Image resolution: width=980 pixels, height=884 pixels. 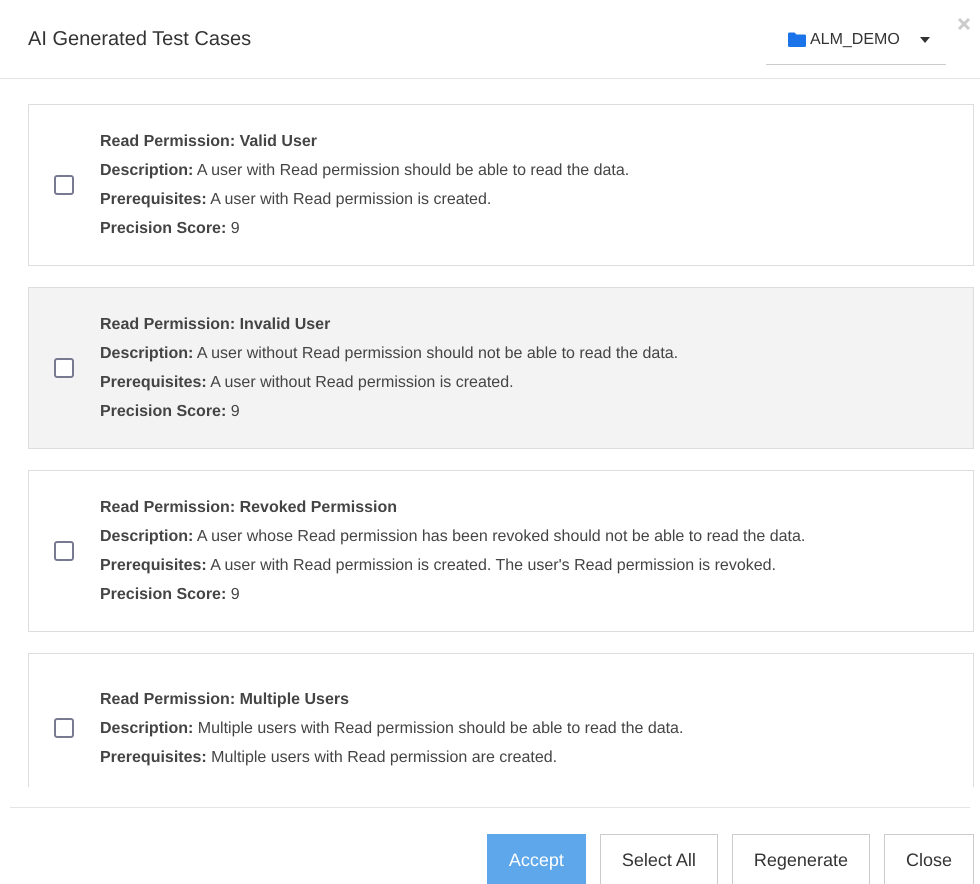 I want to click on dialog-button: Select All, so click(x=659, y=859).